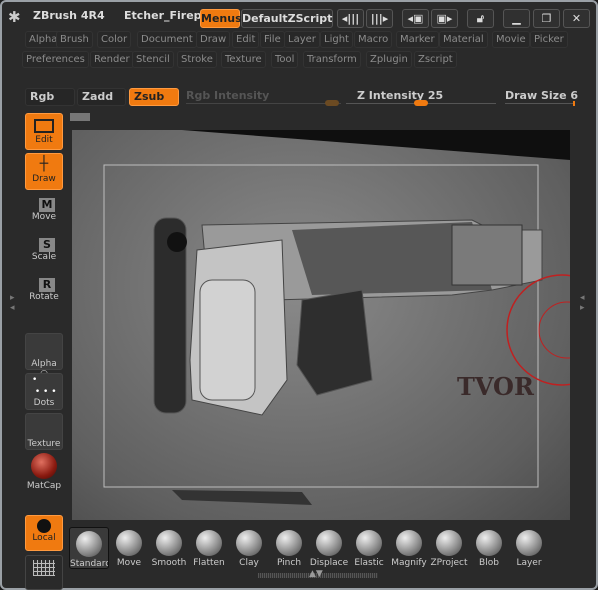  I want to click on brush-elastic: Elastic, so click(369, 548).